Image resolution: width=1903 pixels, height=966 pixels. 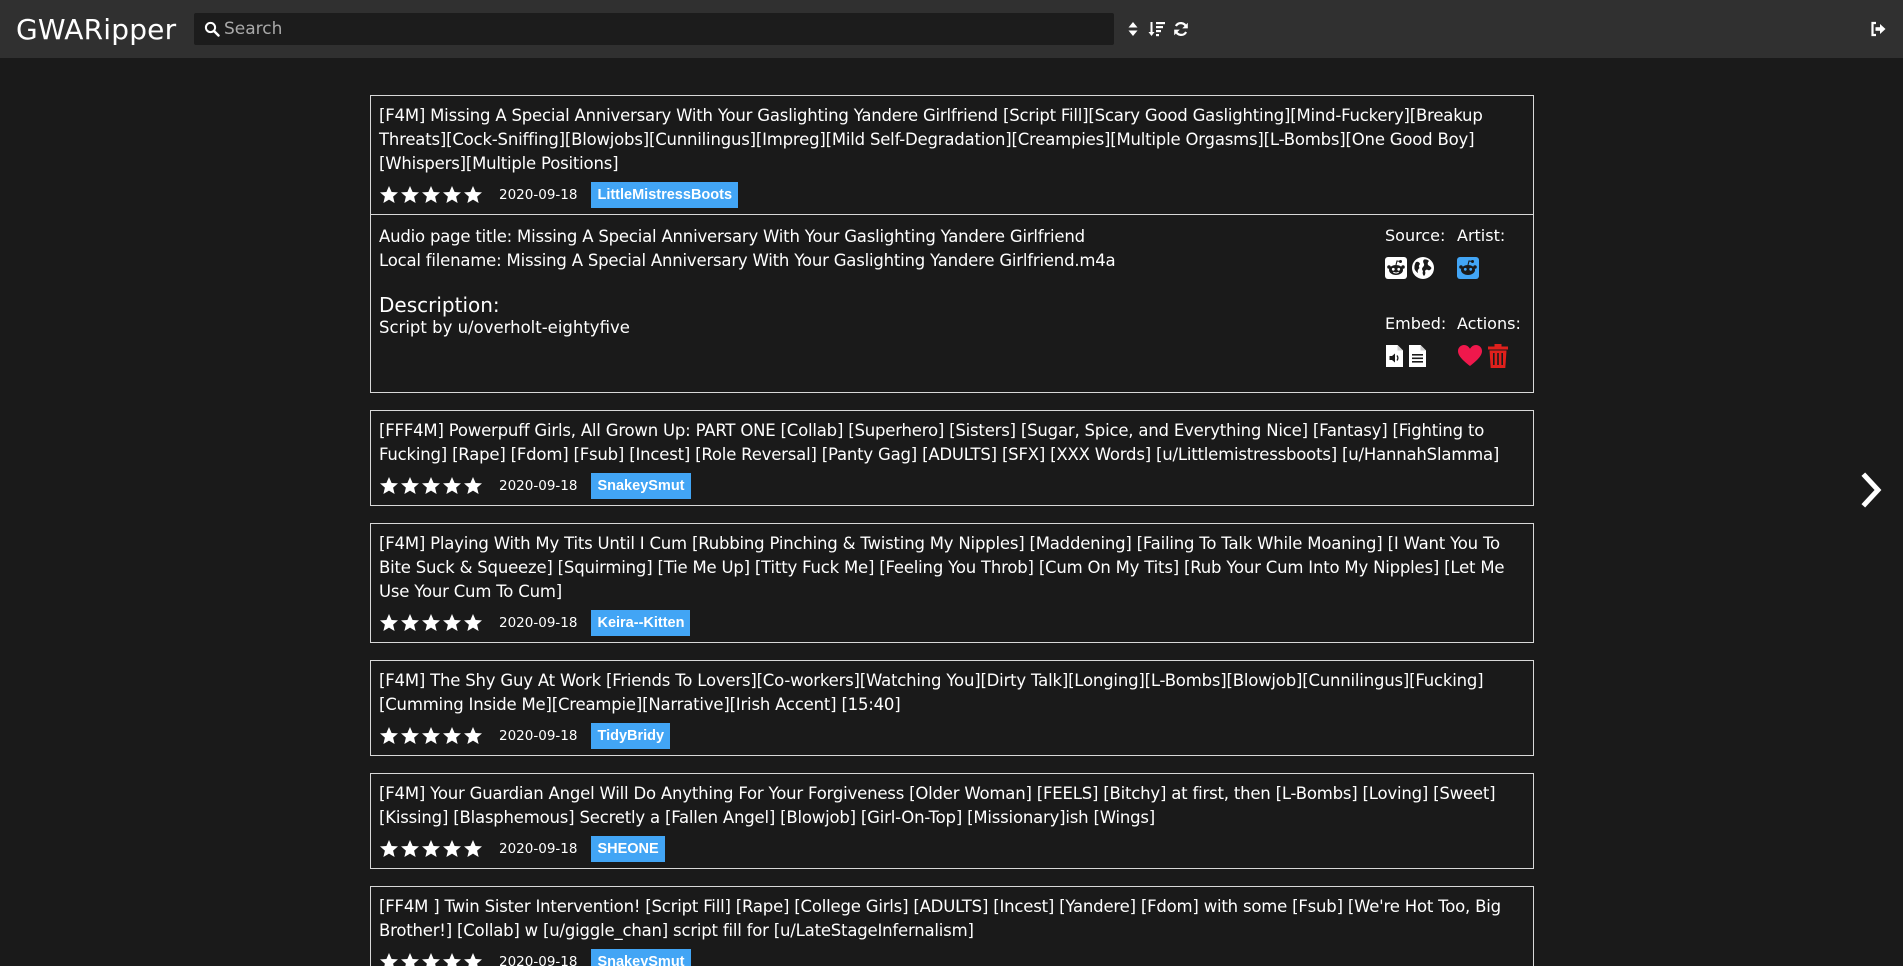 What do you see at coordinates (628, 849) in the screenshot?
I see `artist-badge: SHEONE` at bounding box center [628, 849].